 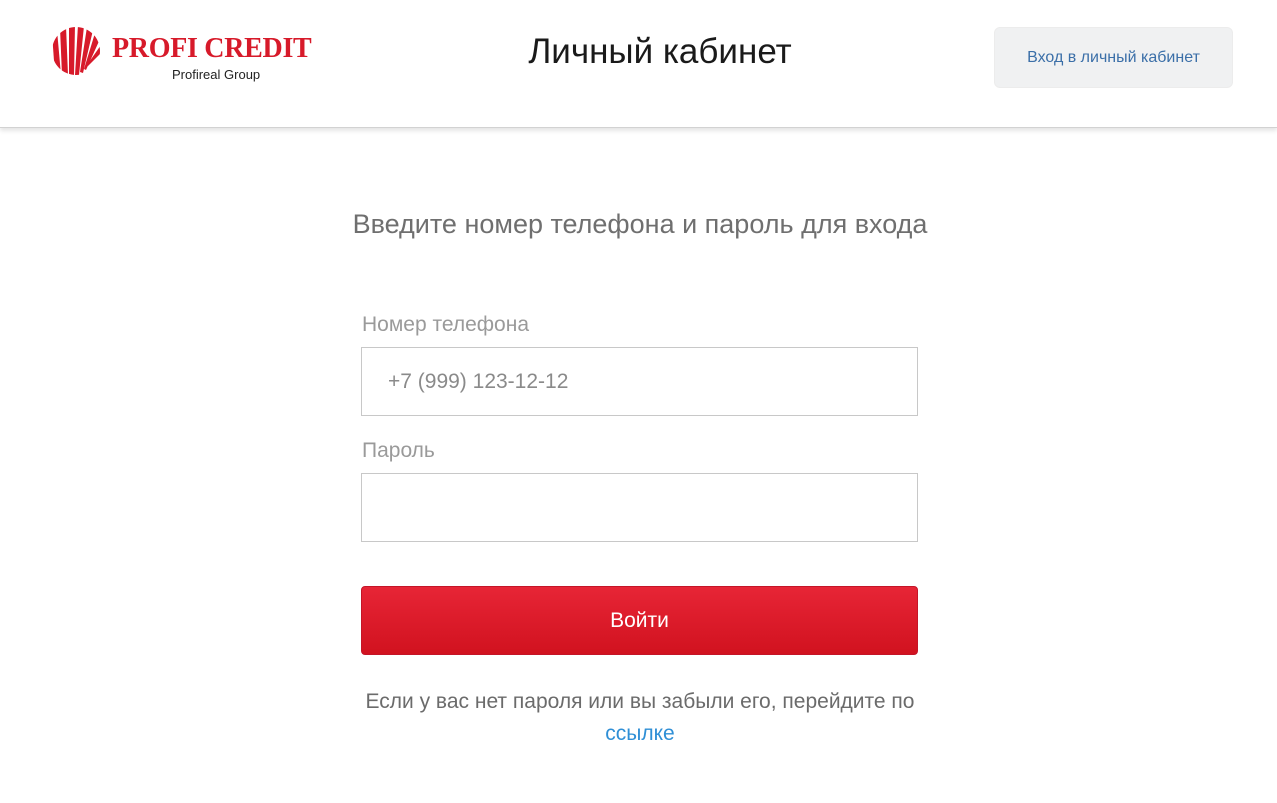 I want to click on password-input, so click(x=639, y=507).